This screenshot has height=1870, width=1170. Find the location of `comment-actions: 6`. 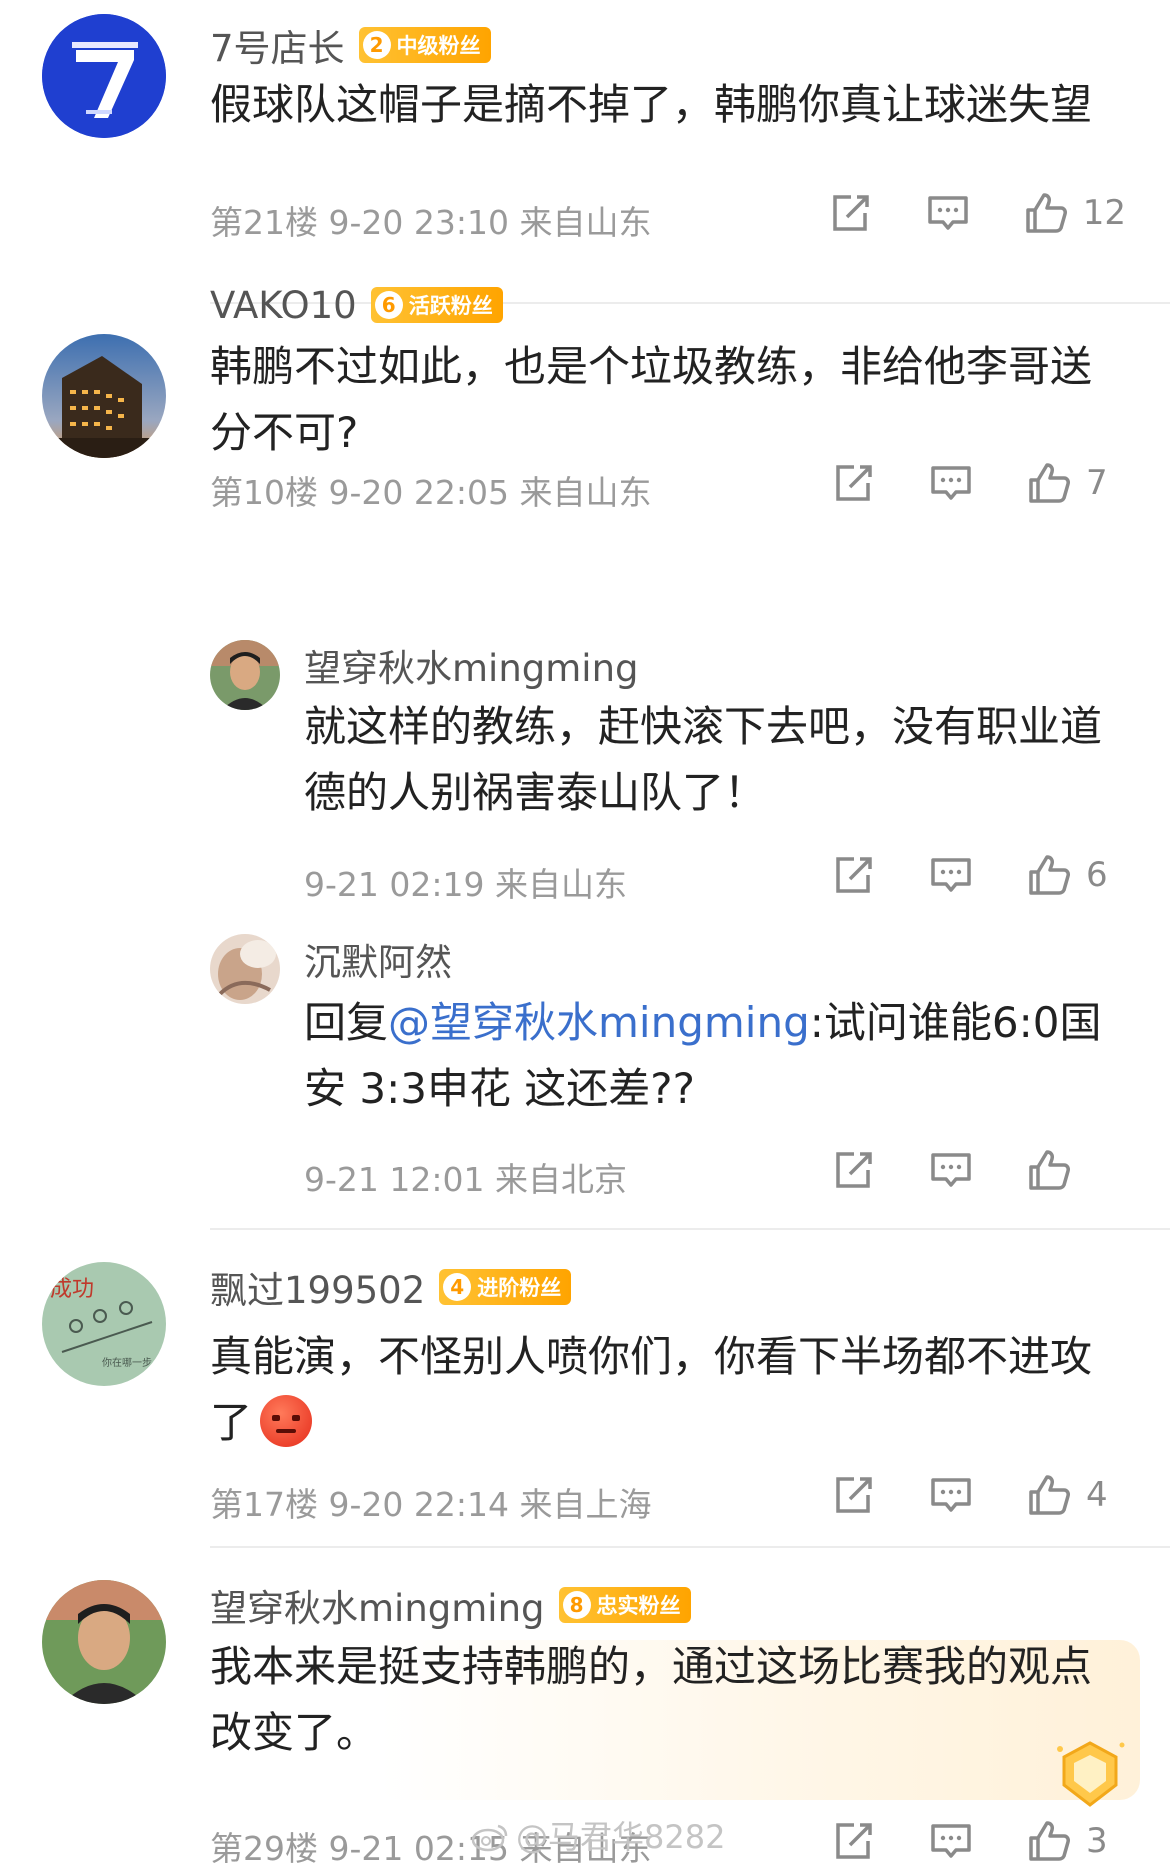

comment-actions: 6 is located at coordinates (952, 875).